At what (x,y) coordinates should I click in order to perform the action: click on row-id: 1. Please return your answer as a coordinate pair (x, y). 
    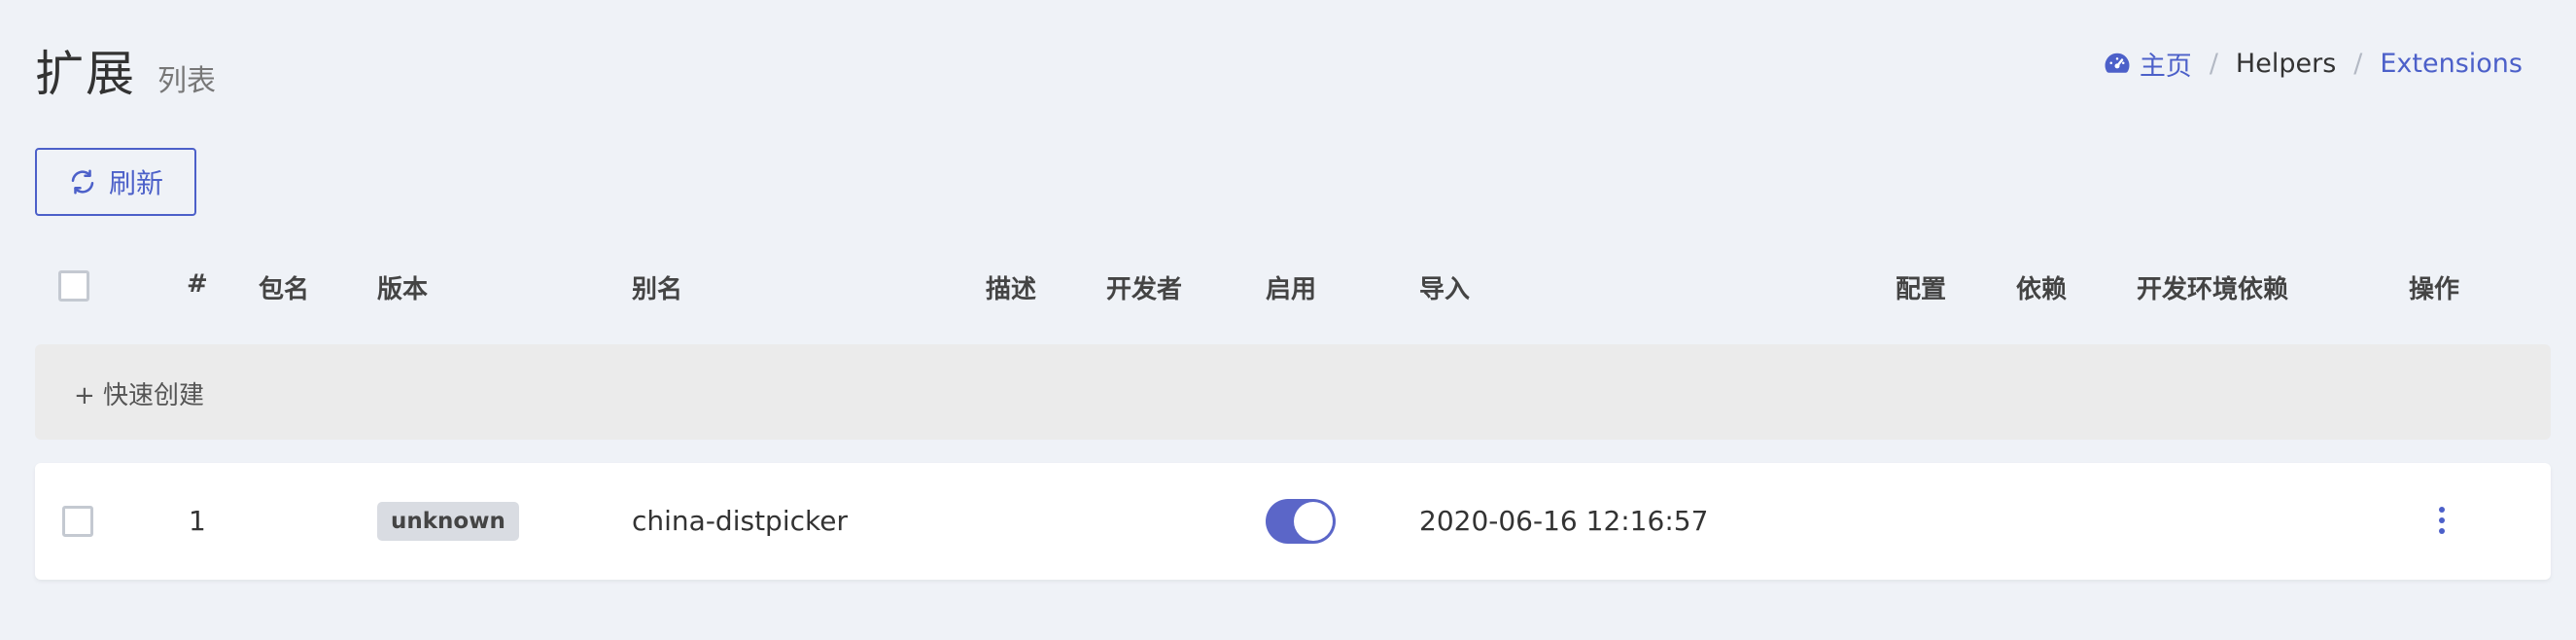
    Looking at the image, I should click on (198, 521).